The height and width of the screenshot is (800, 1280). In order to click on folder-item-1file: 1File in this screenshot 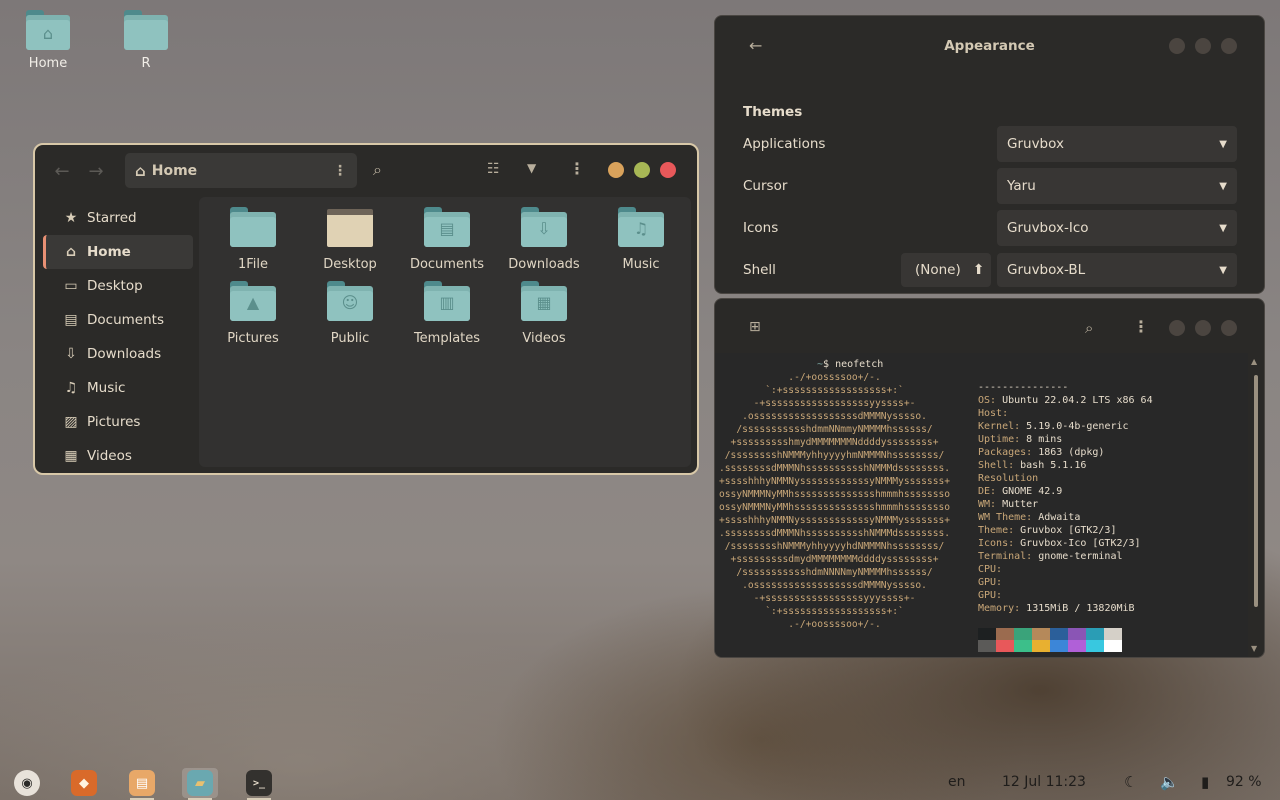, I will do `click(253, 239)`.